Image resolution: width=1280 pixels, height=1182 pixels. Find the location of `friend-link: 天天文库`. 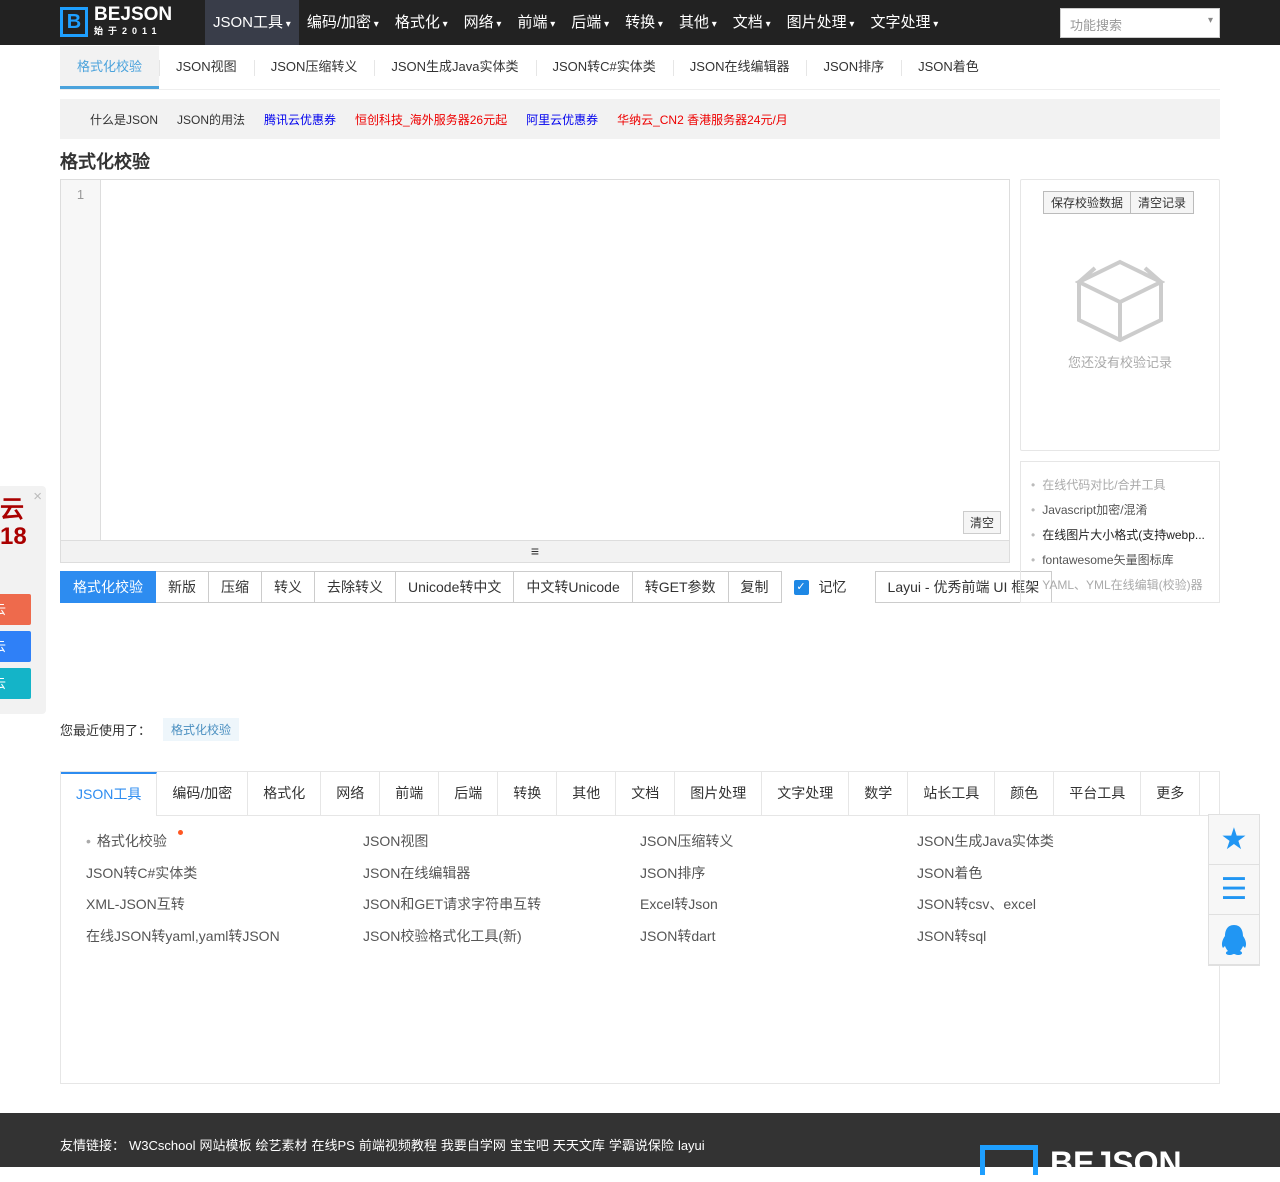

friend-link: 天天文库 is located at coordinates (579, 1145).